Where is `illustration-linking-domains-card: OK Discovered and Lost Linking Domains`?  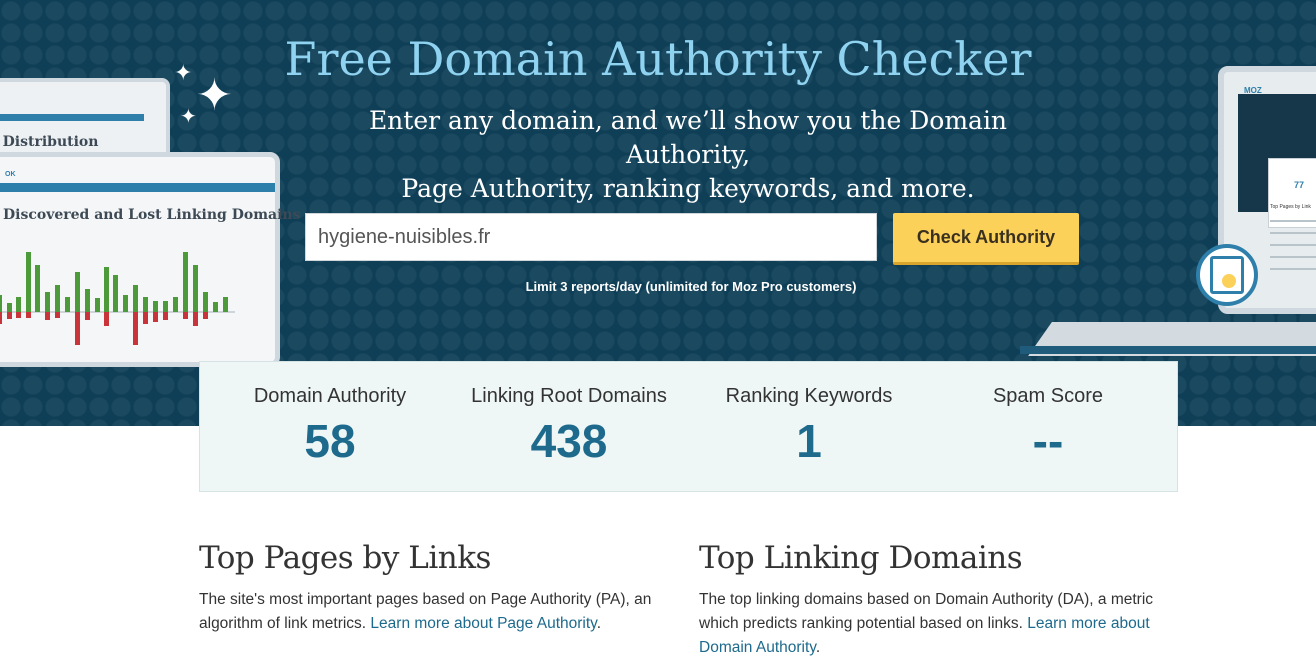 illustration-linking-domains-card: OK Discovered and Lost Linking Domains is located at coordinates (150, 259).